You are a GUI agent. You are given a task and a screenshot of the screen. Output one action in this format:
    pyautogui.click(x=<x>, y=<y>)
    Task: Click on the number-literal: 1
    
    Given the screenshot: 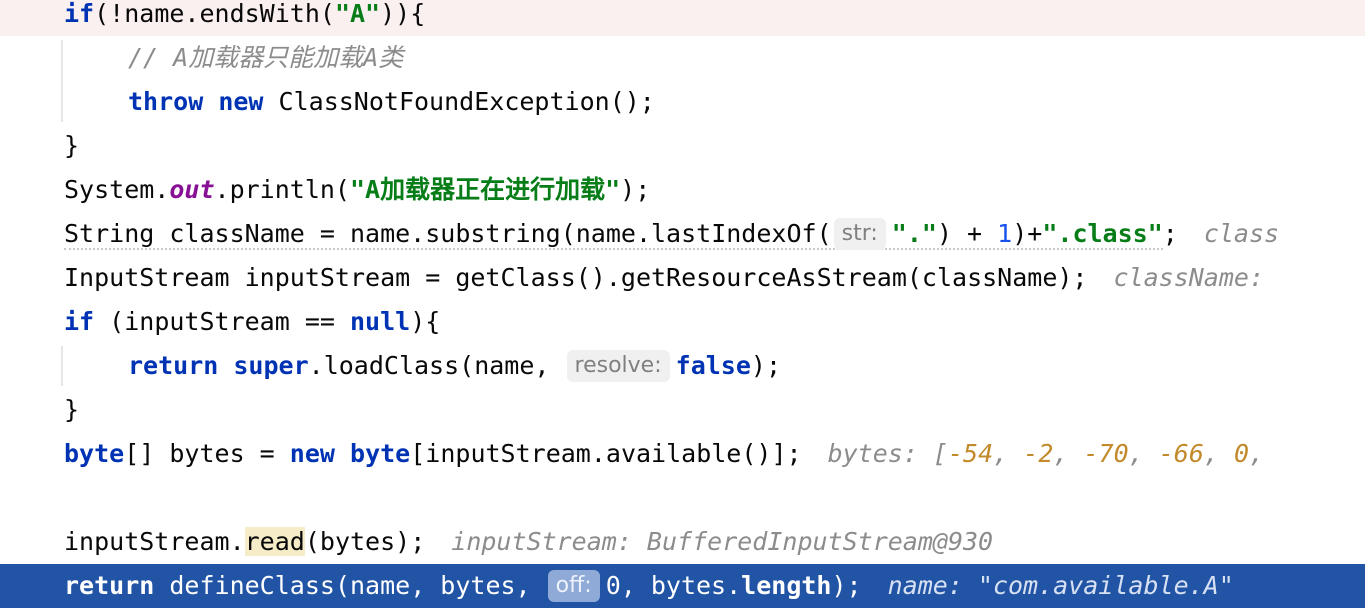 What is the action you would take?
    pyautogui.click(x=1005, y=233)
    